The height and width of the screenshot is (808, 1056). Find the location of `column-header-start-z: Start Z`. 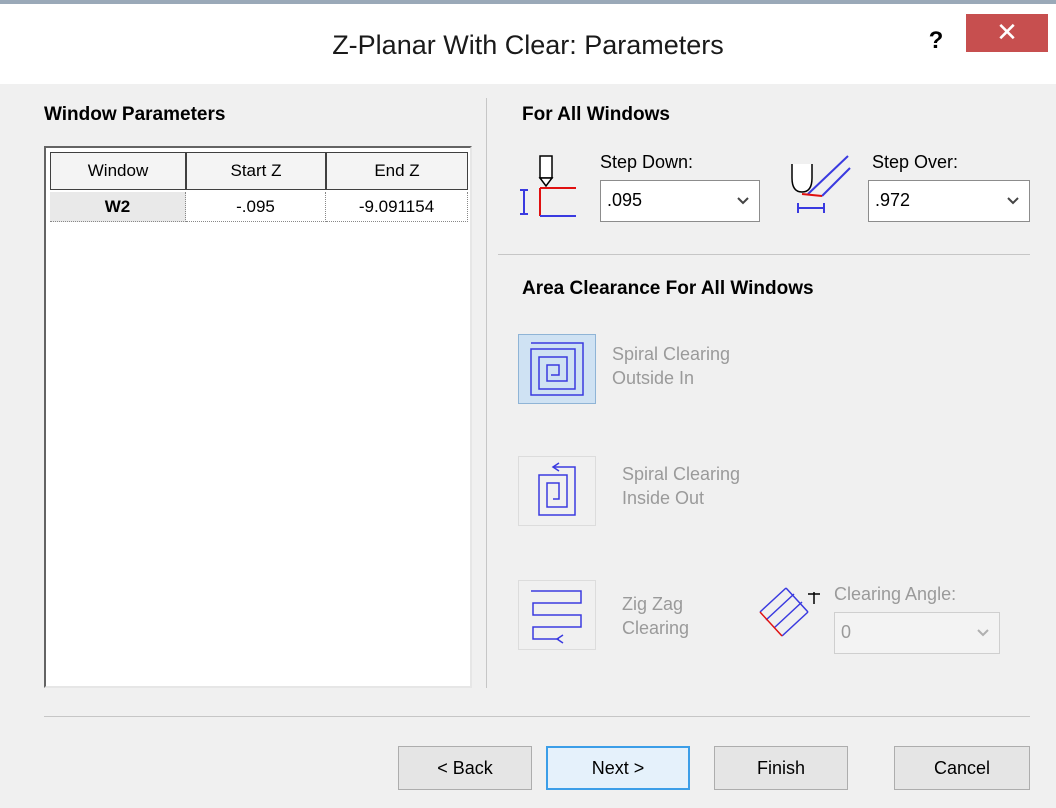

column-header-start-z: Start Z is located at coordinates (256, 171).